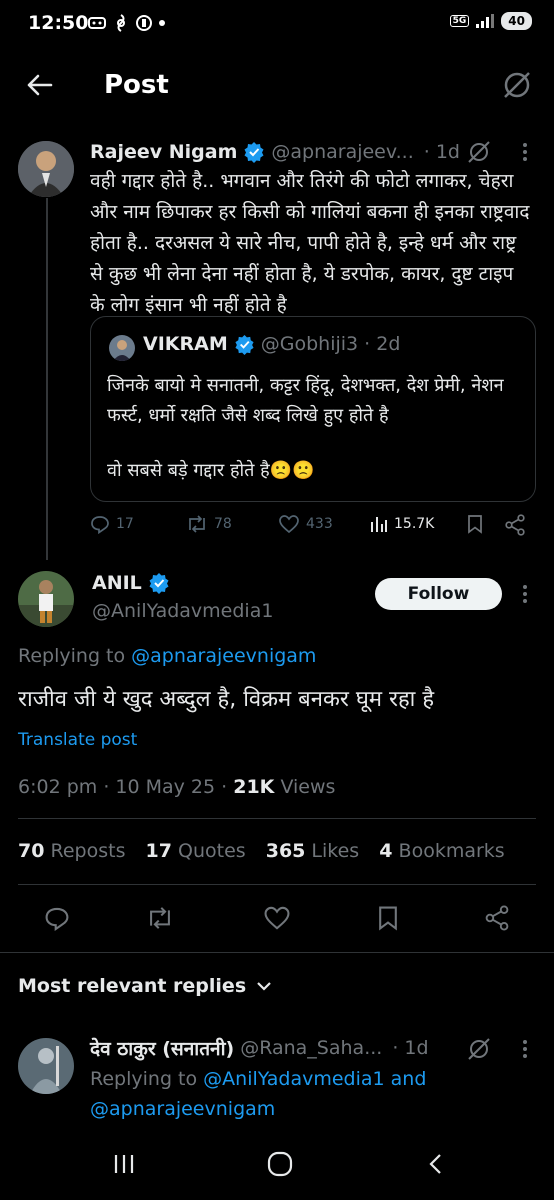 The height and width of the screenshot is (1200, 554). Describe the element at coordinates (436, 1164) in the screenshot. I see `back-nav-icon` at that location.